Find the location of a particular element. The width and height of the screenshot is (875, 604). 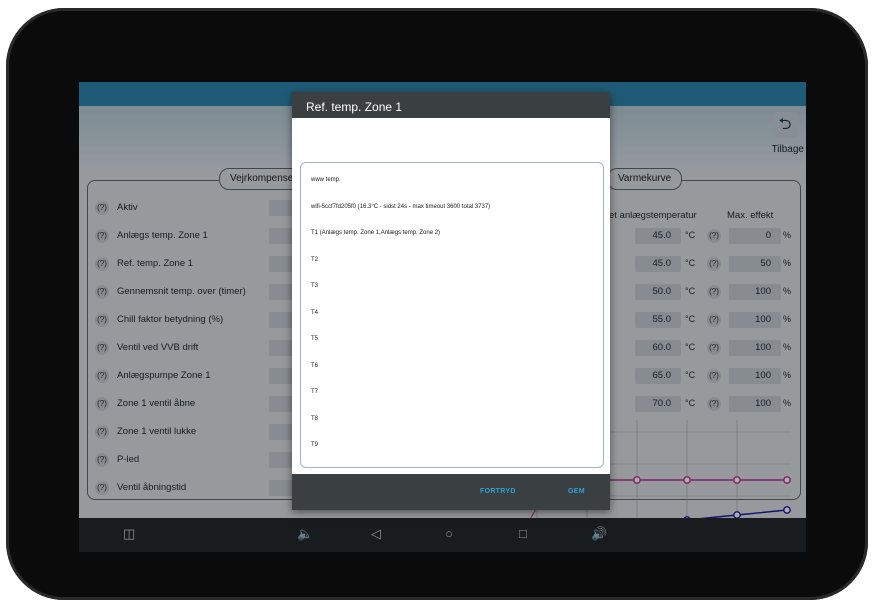

sensor-option: T6 is located at coordinates (314, 366).